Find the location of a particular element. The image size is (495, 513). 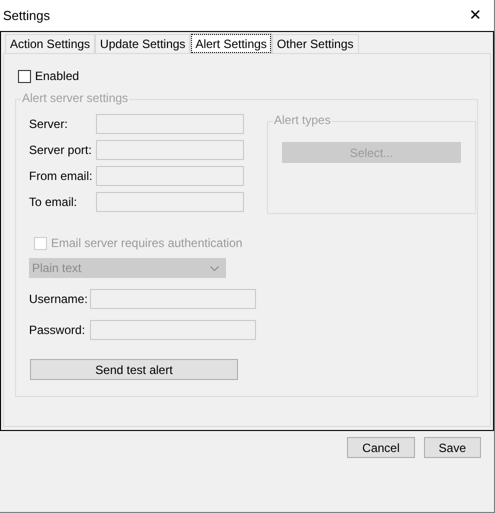

dialog-button: Save is located at coordinates (452, 447).